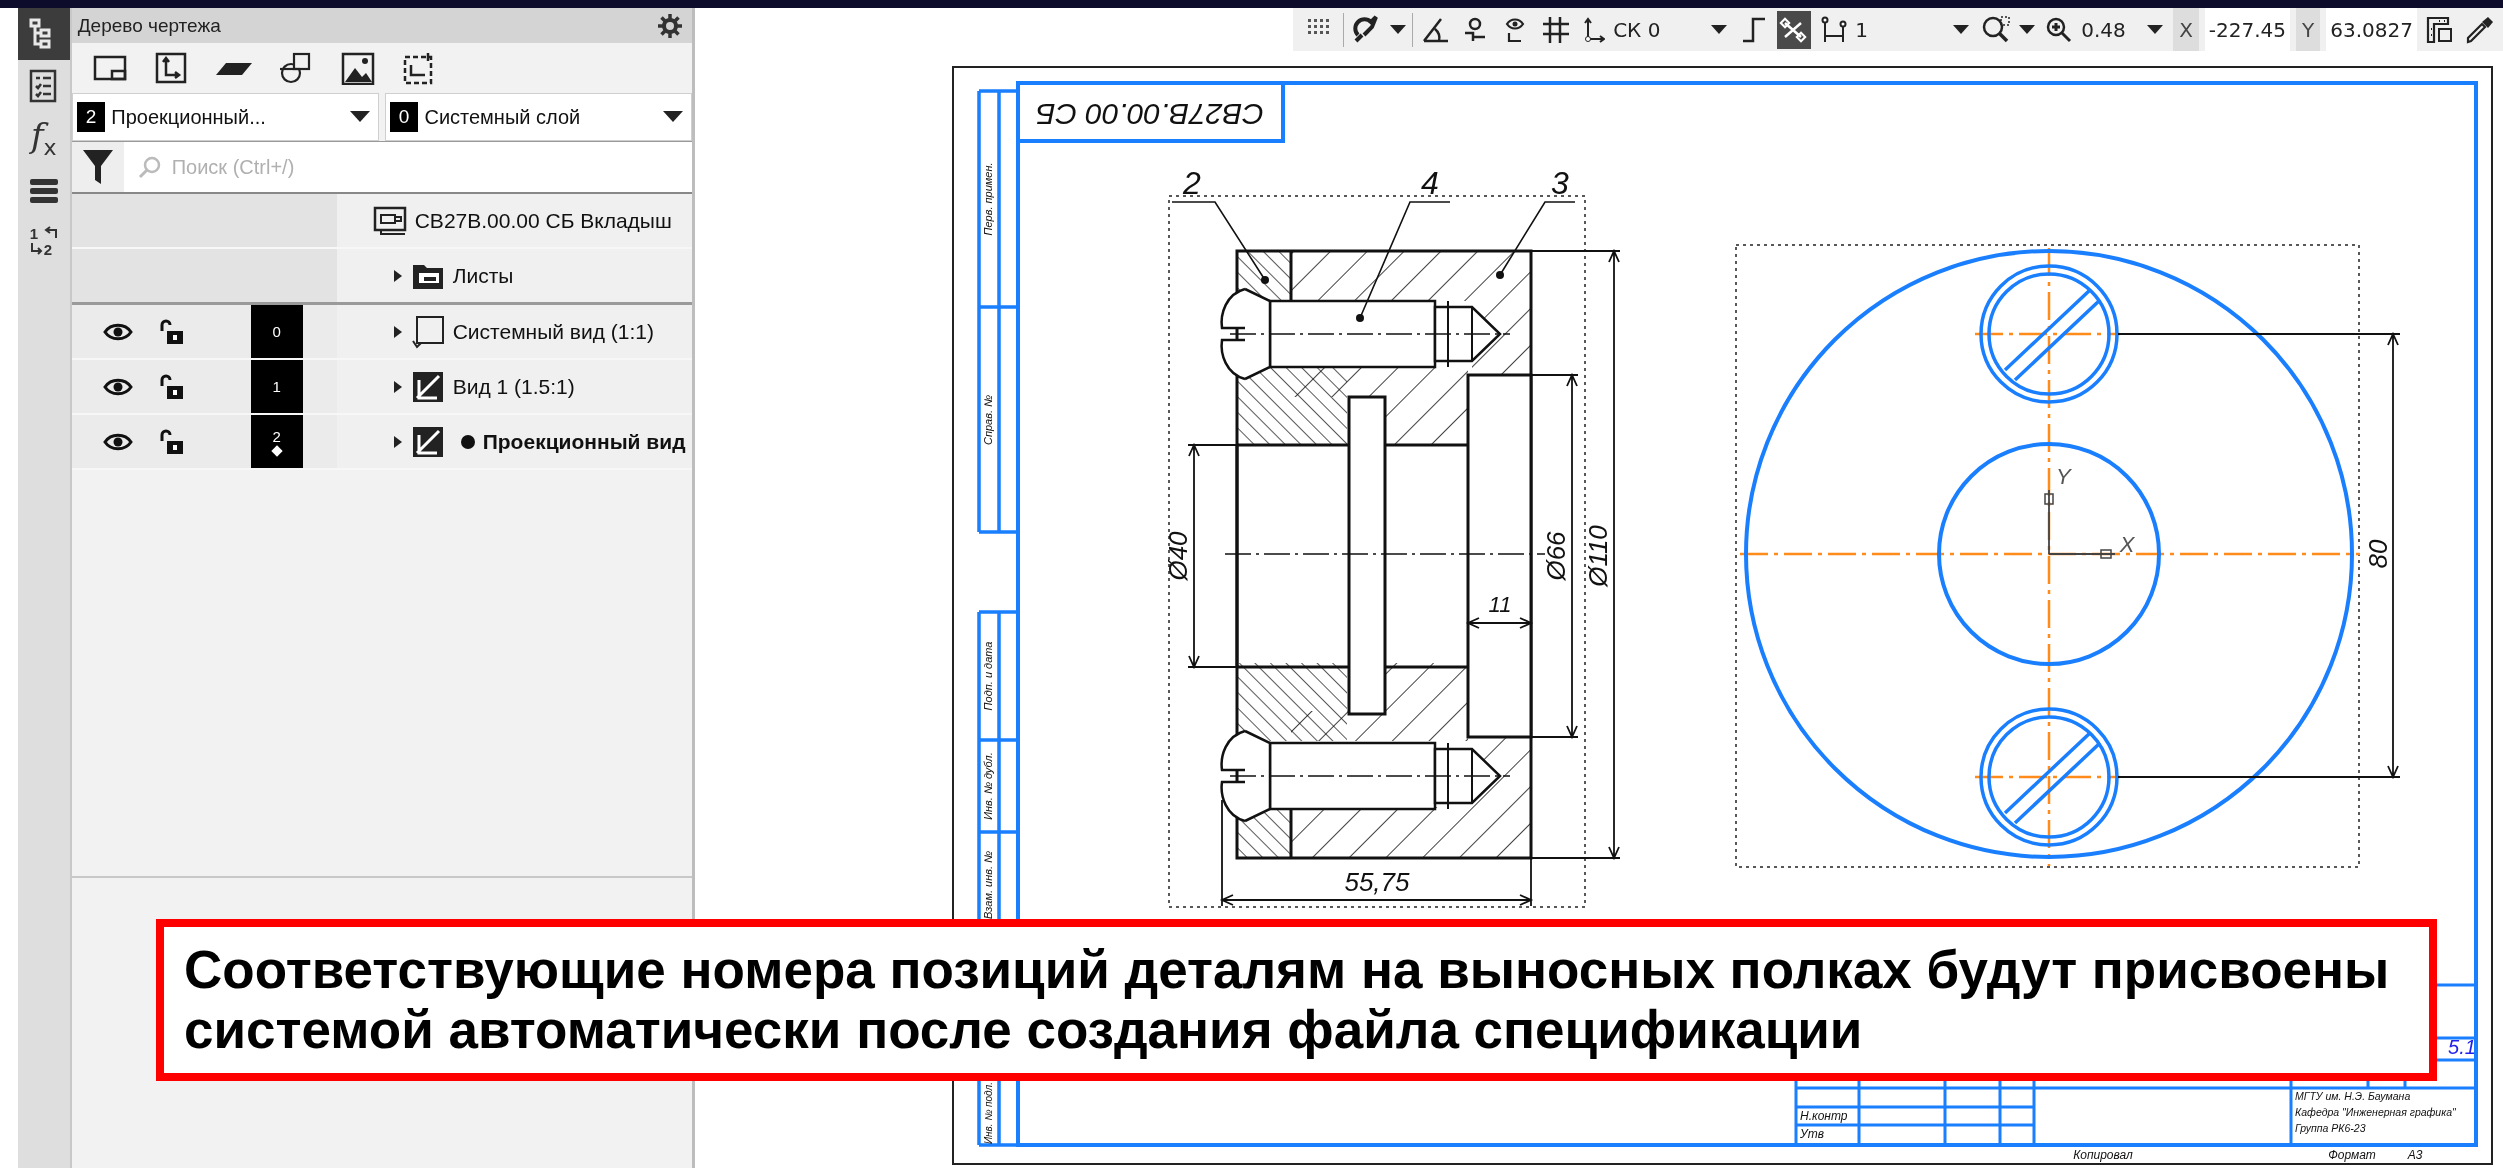 The width and height of the screenshot is (2503, 1168). What do you see at coordinates (987, 676) in the screenshot?
I see `stamp-label: Подп. и дата` at bounding box center [987, 676].